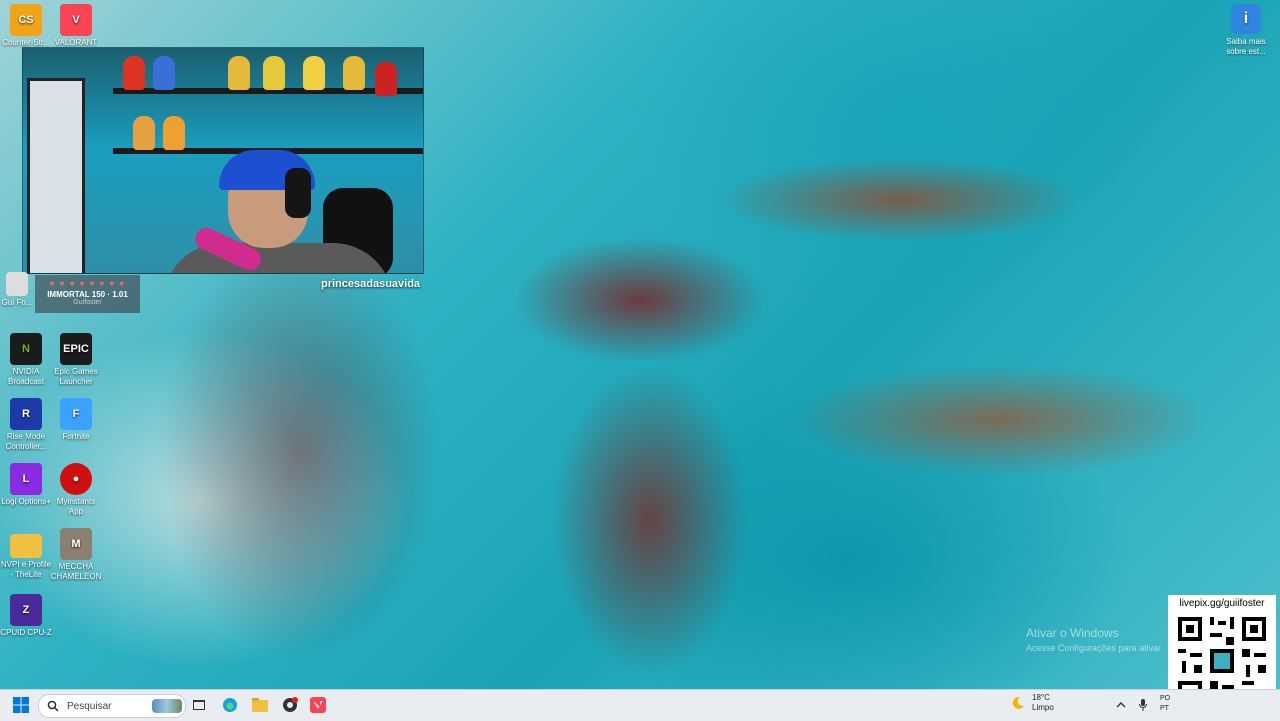 This screenshot has height=721, width=1280. I want to click on desktop-icon-label: Logi Options+, so click(26, 501).